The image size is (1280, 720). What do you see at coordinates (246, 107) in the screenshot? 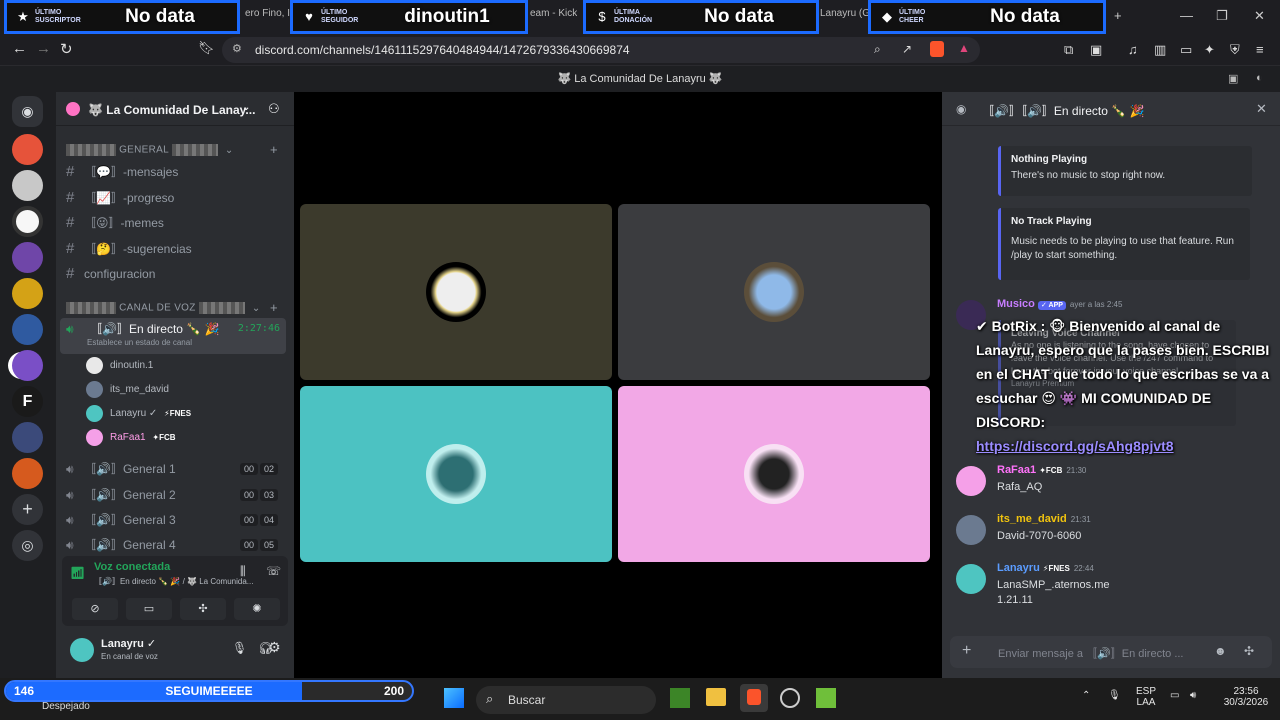
I see `chevron-down-icon: ⌄` at bounding box center [246, 107].